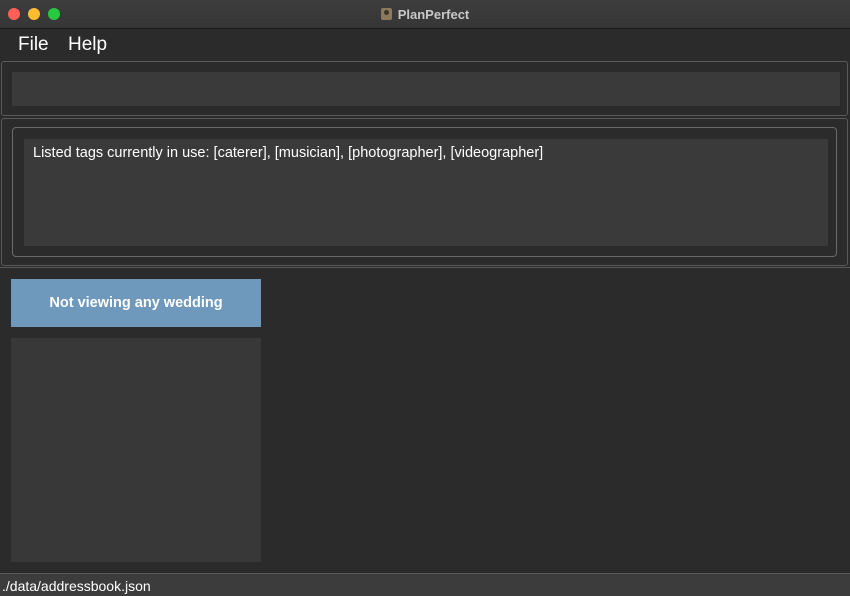 The height and width of the screenshot is (596, 850). I want to click on command-box-pane, so click(424, 88).